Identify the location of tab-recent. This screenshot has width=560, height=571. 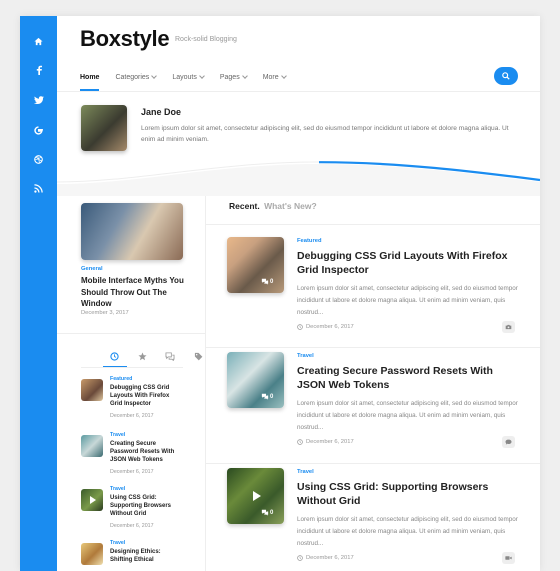
(114, 356).